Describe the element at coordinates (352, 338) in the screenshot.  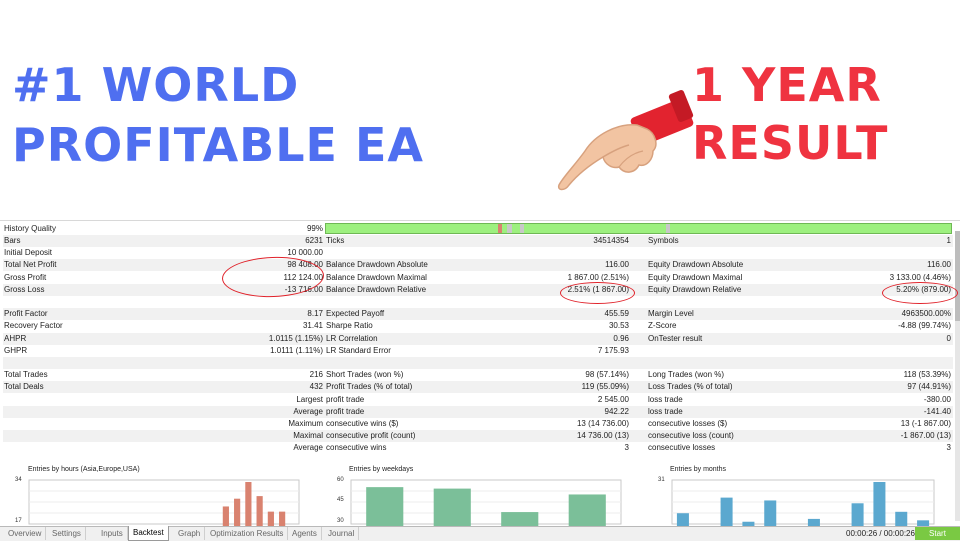
I see `report-label: LR Correlation` at that location.